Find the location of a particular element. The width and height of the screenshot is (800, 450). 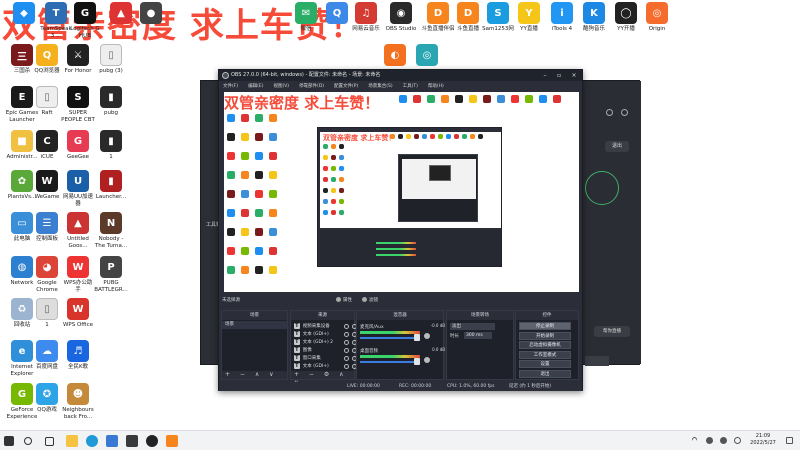

taskbar-clock: 21:09 2022/5/27 is located at coordinates (763, 440).